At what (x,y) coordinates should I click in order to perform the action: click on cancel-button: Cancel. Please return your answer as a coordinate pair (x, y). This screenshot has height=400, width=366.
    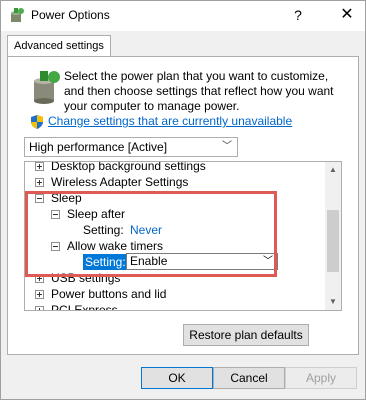
    Looking at the image, I should click on (249, 378).